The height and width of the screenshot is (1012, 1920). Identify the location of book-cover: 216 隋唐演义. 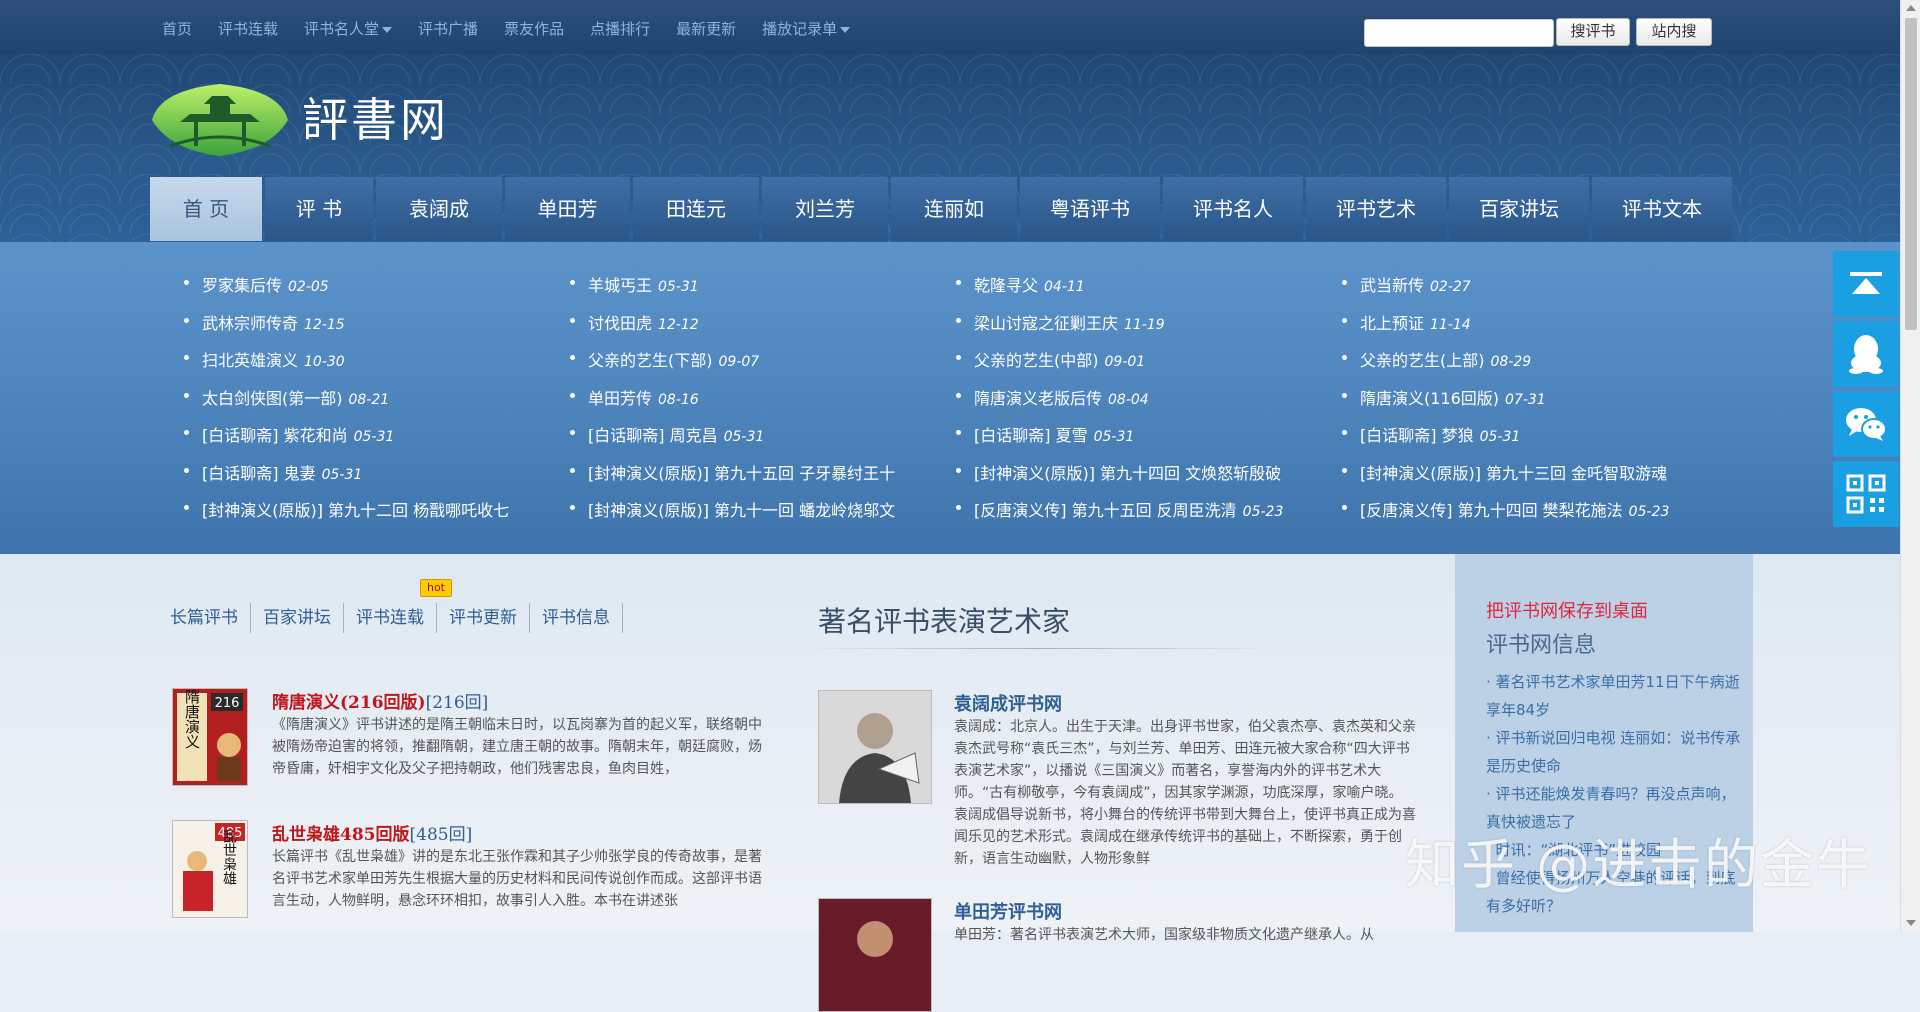
(210, 737).